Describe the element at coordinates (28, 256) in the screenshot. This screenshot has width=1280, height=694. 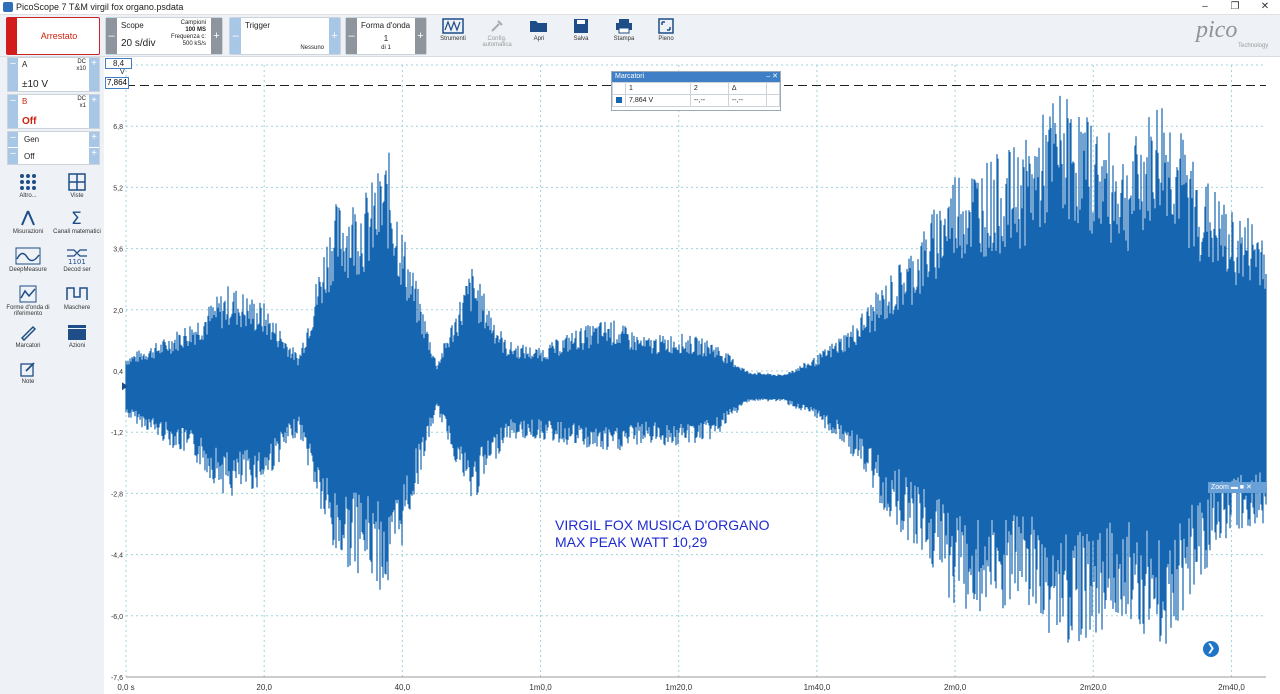
I see `deepmeasure-icon` at that location.